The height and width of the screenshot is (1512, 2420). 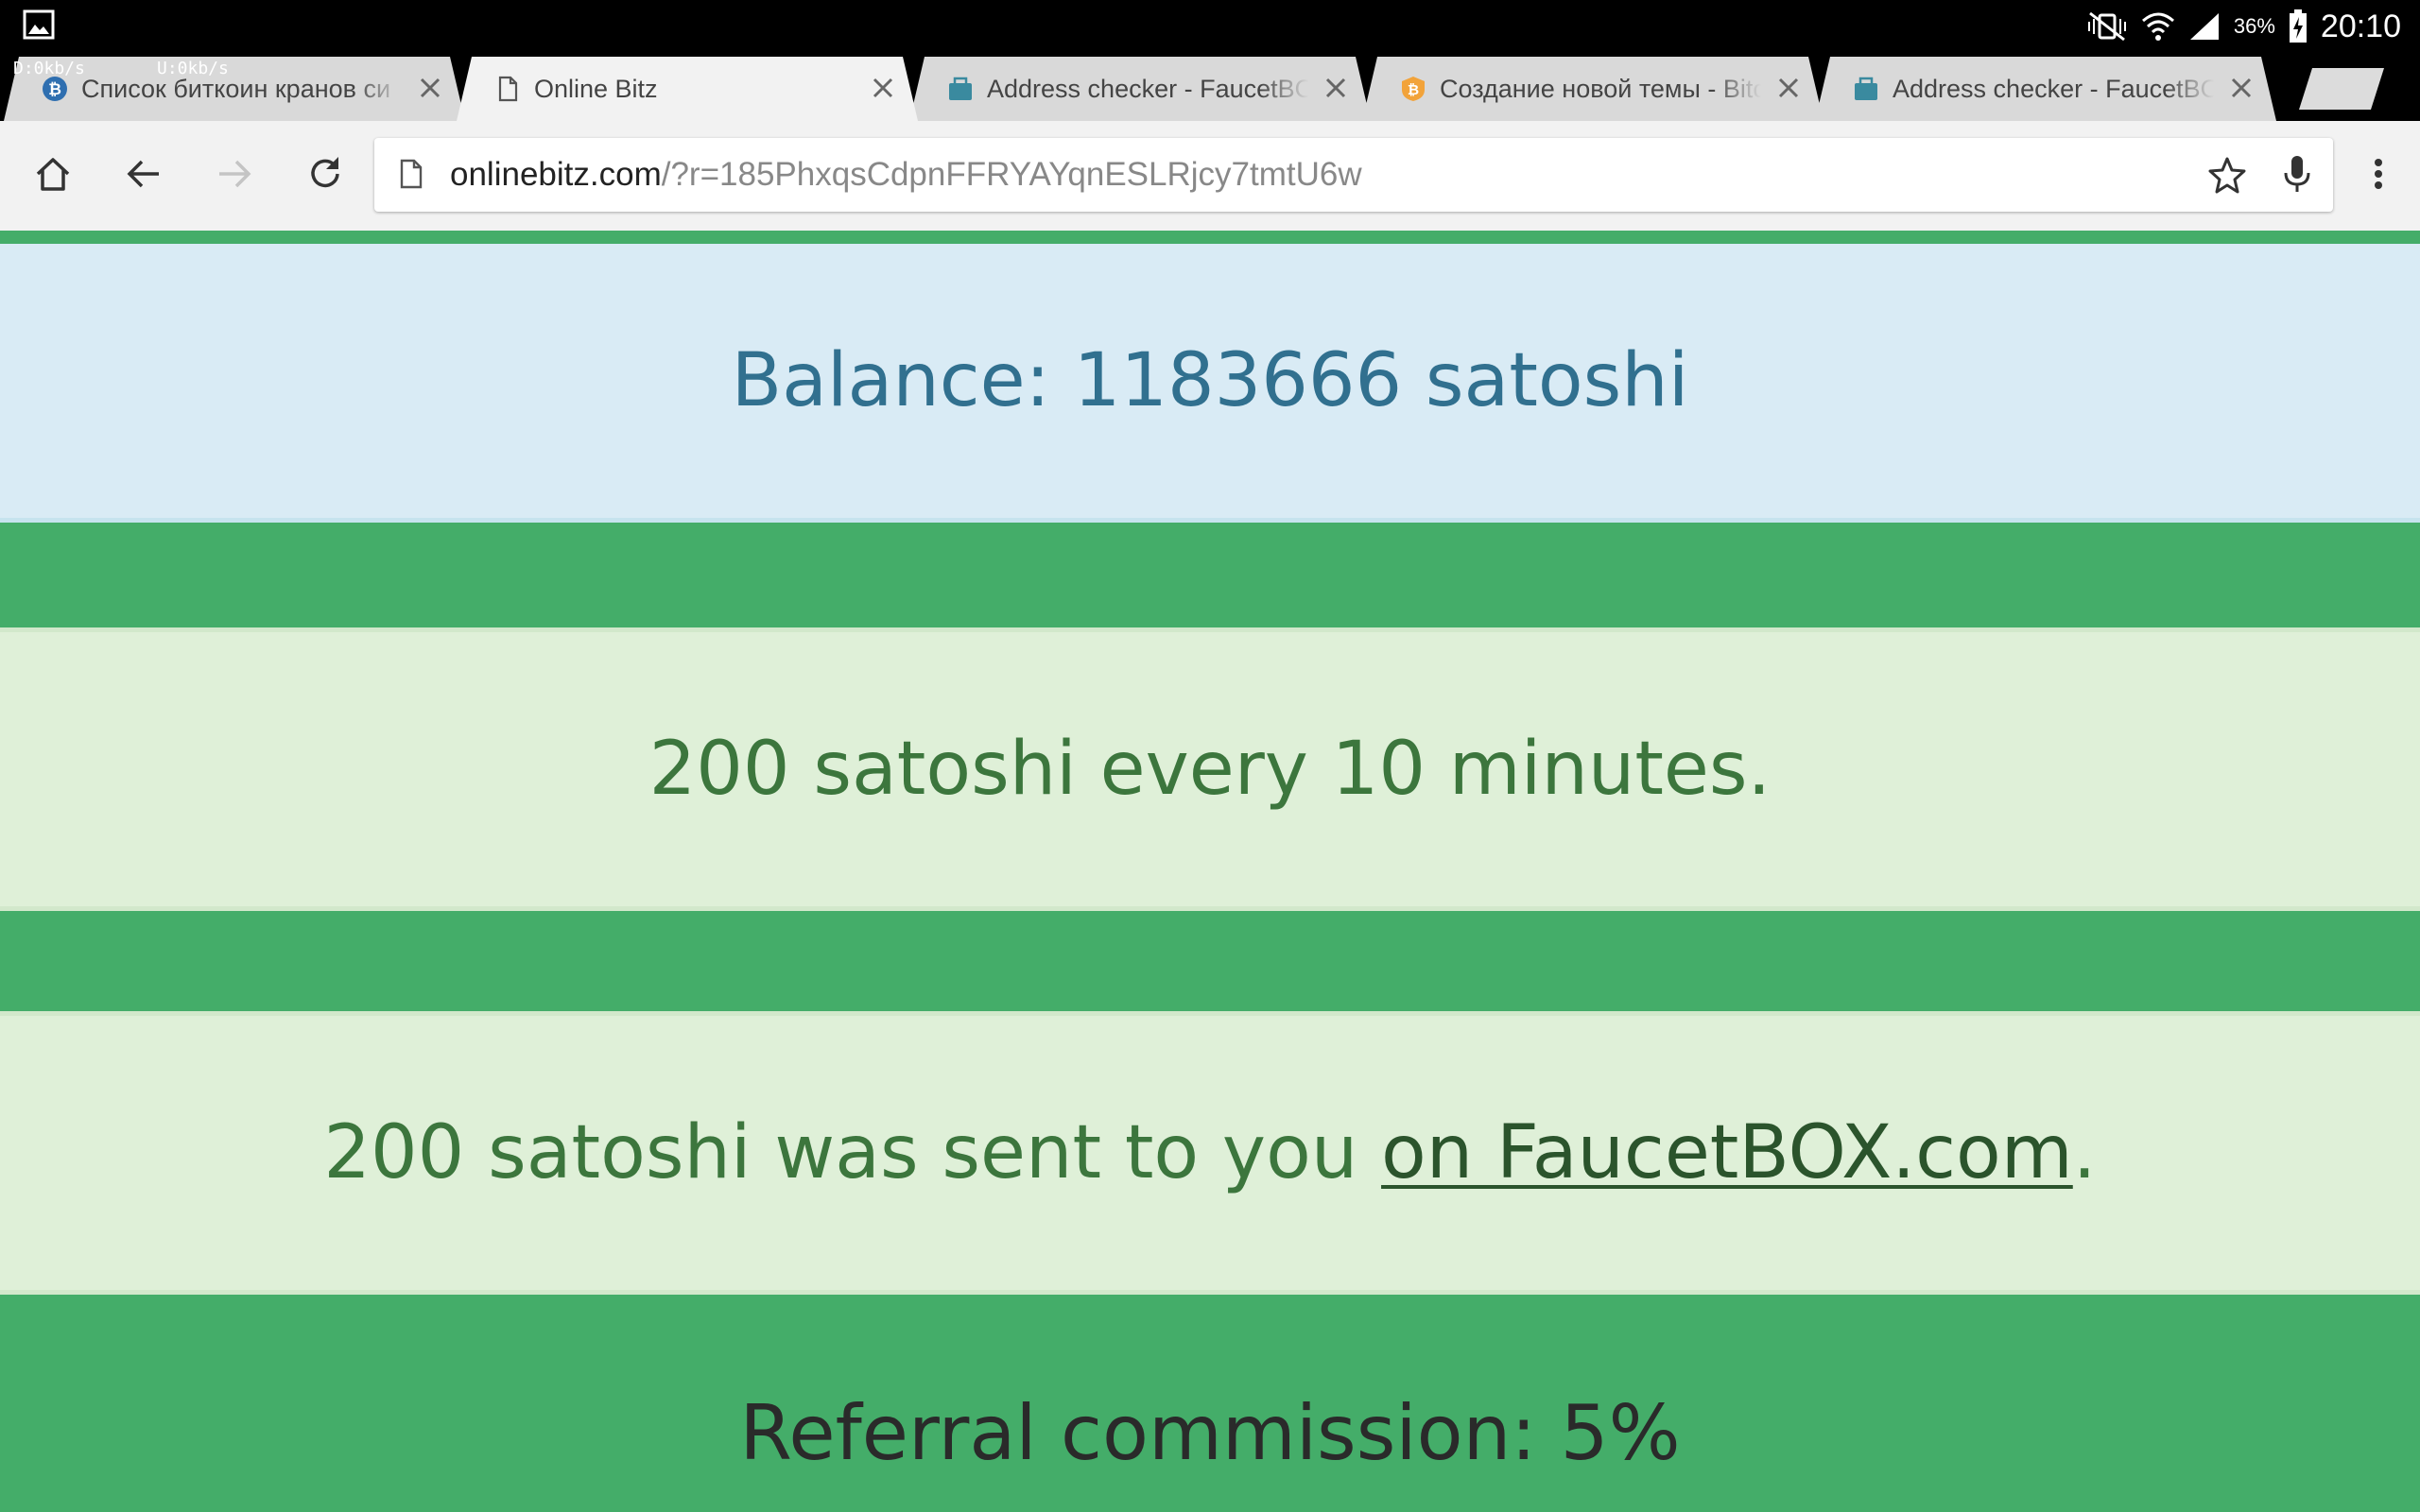 I want to click on url-path: /?r=185PhxqsCdpnFFRYAYqnESLRjcy7tmtU6w, so click(x=1012, y=174).